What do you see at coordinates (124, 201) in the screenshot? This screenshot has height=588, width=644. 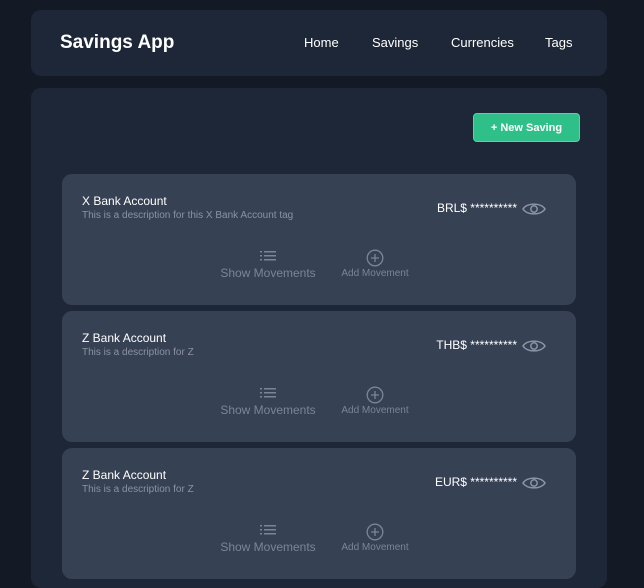 I see `saving-title: X Bank Account` at bounding box center [124, 201].